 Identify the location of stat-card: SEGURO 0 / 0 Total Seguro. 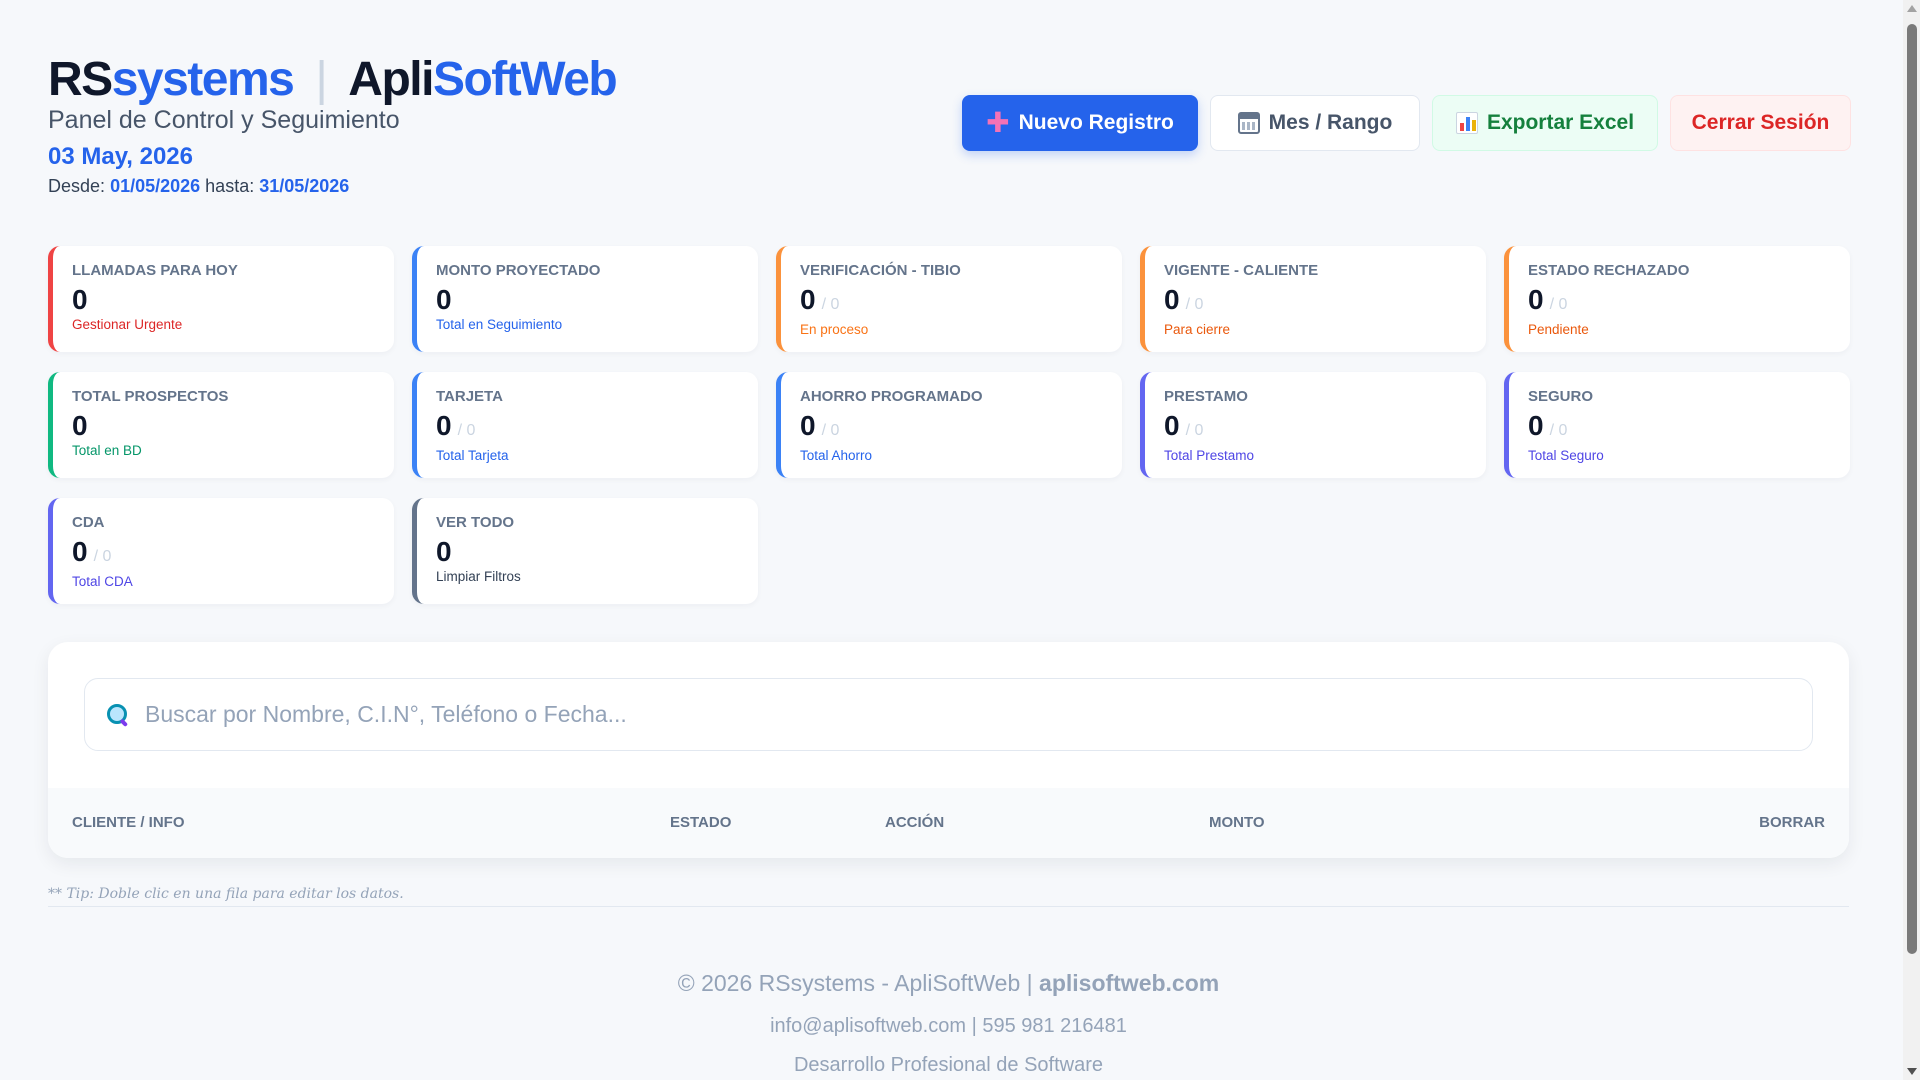
(1677, 425).